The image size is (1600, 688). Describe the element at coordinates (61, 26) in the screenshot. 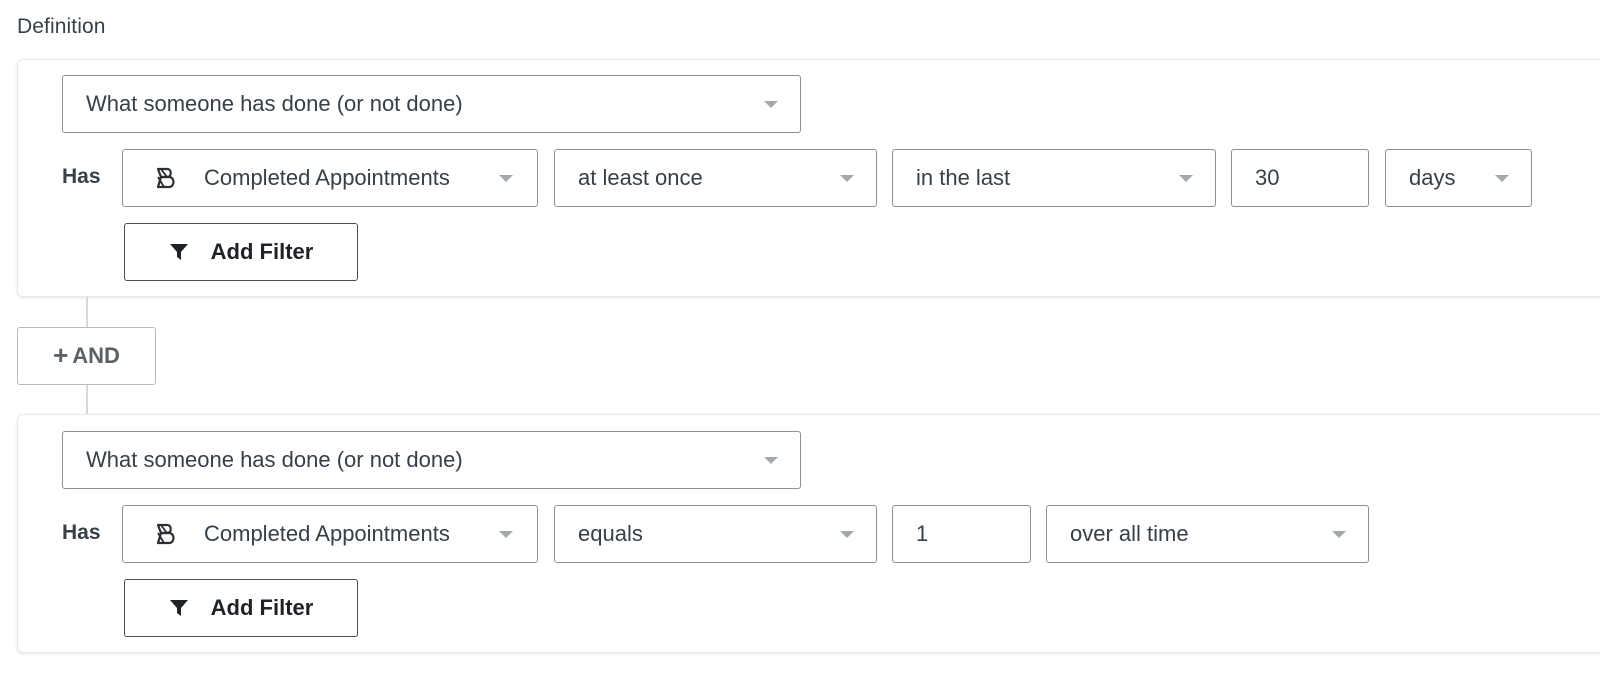

I see `section-title: Definition` at that location.